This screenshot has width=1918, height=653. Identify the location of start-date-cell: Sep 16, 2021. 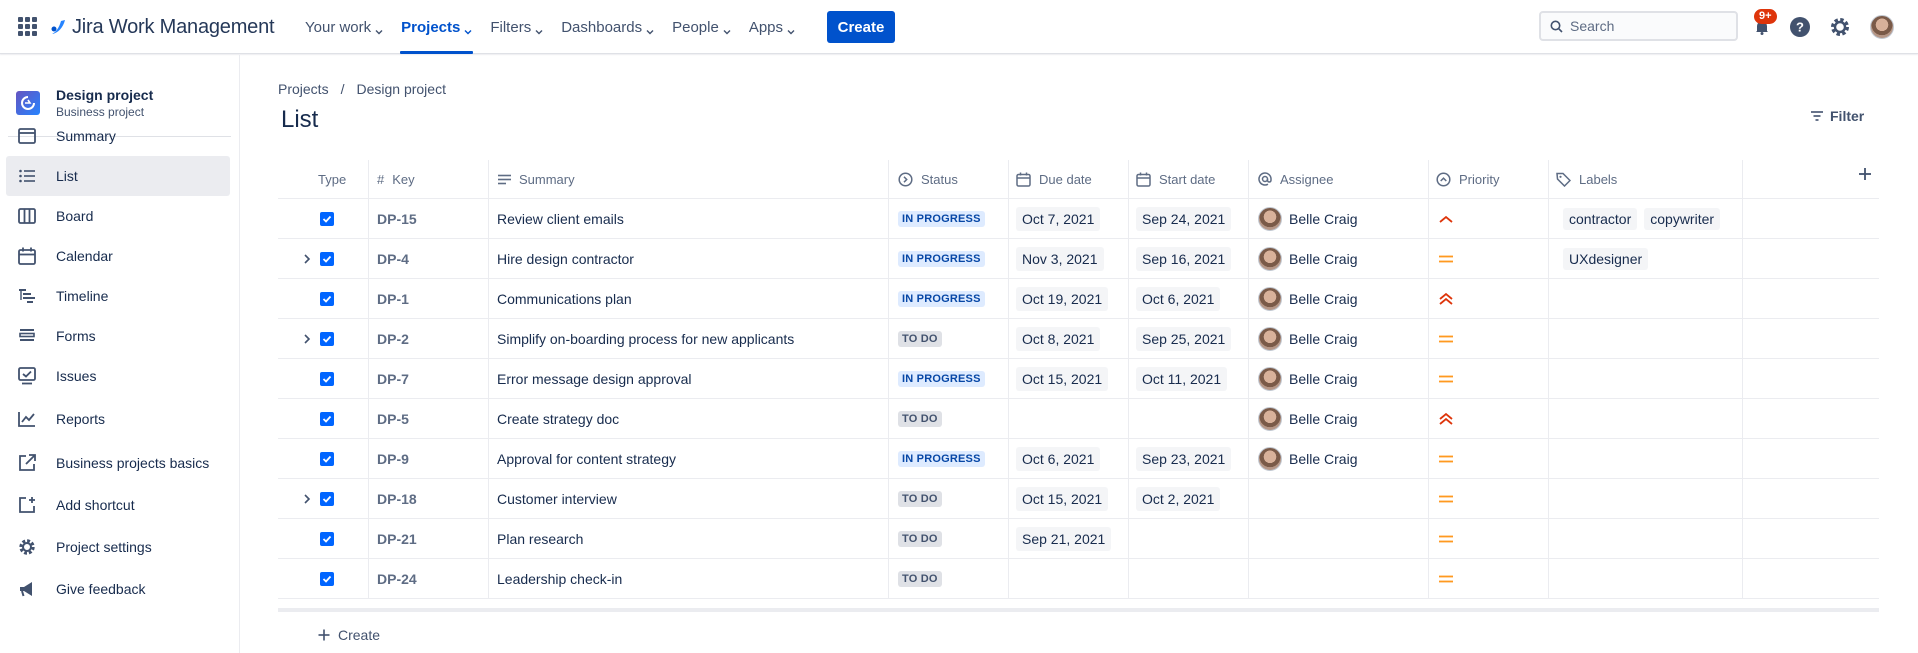
(1184, 259).